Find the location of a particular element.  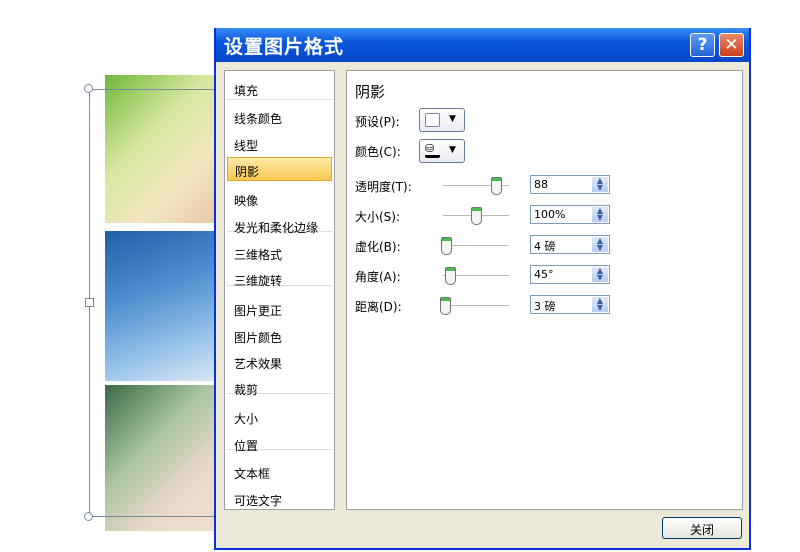

nav-item: 映像 is located at coordinates (279, 199).